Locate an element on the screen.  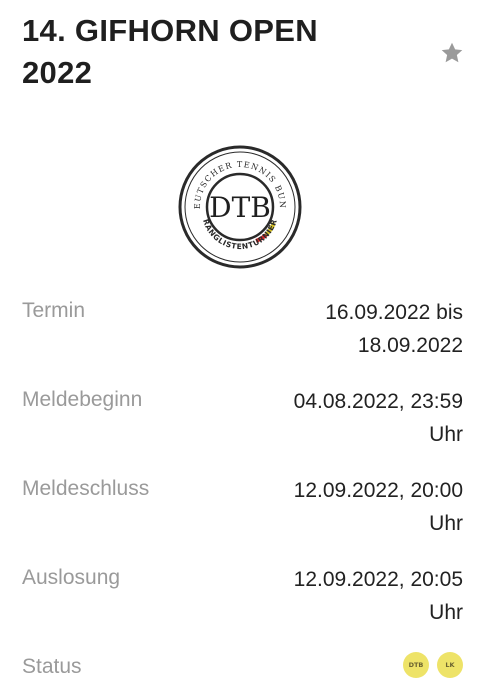
detail-label: Termin is located at coordinates (54, 310).